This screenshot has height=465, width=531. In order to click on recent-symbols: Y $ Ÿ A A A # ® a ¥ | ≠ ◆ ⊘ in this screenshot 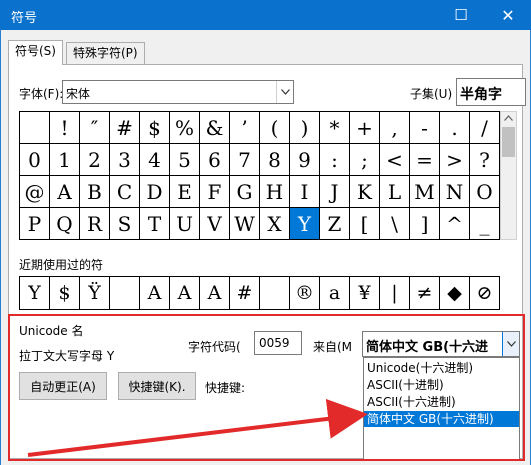, I will do `click(259, 293)`.